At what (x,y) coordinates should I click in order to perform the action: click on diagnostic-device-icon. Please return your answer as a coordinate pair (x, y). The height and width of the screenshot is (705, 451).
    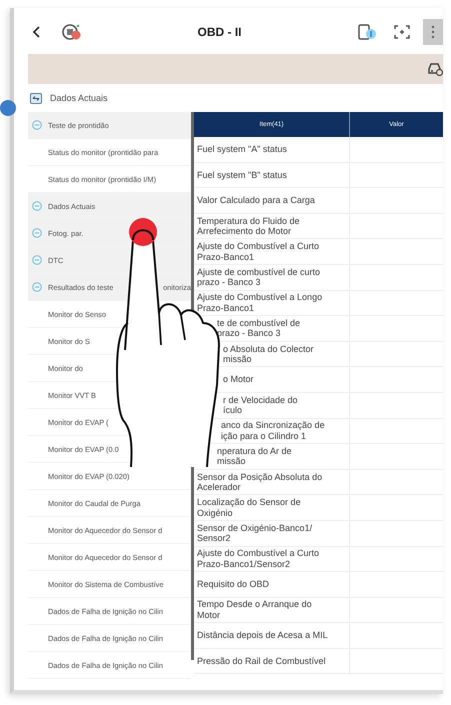
    Looking at the image, I should click on (72, 32).